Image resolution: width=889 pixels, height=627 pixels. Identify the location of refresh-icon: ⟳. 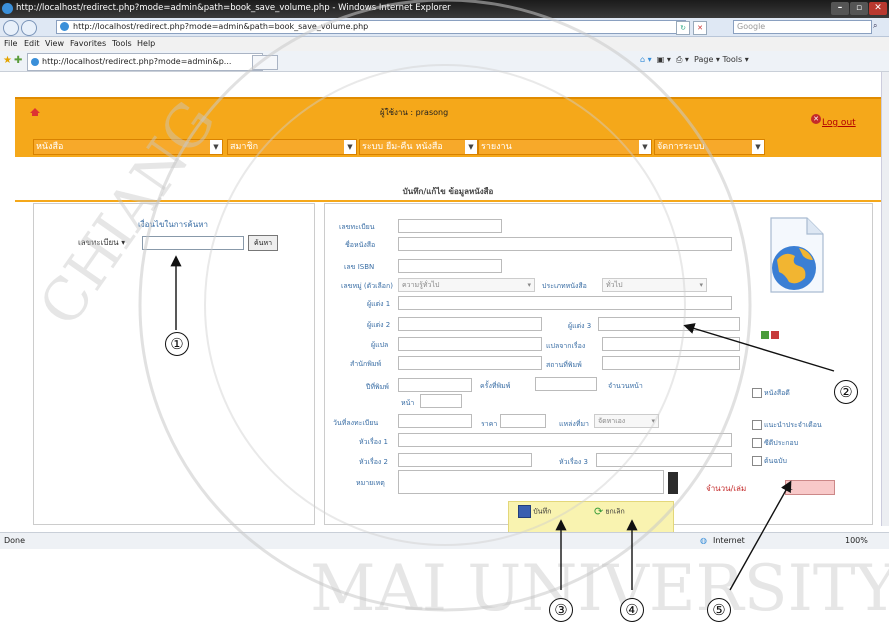
(599, 511).